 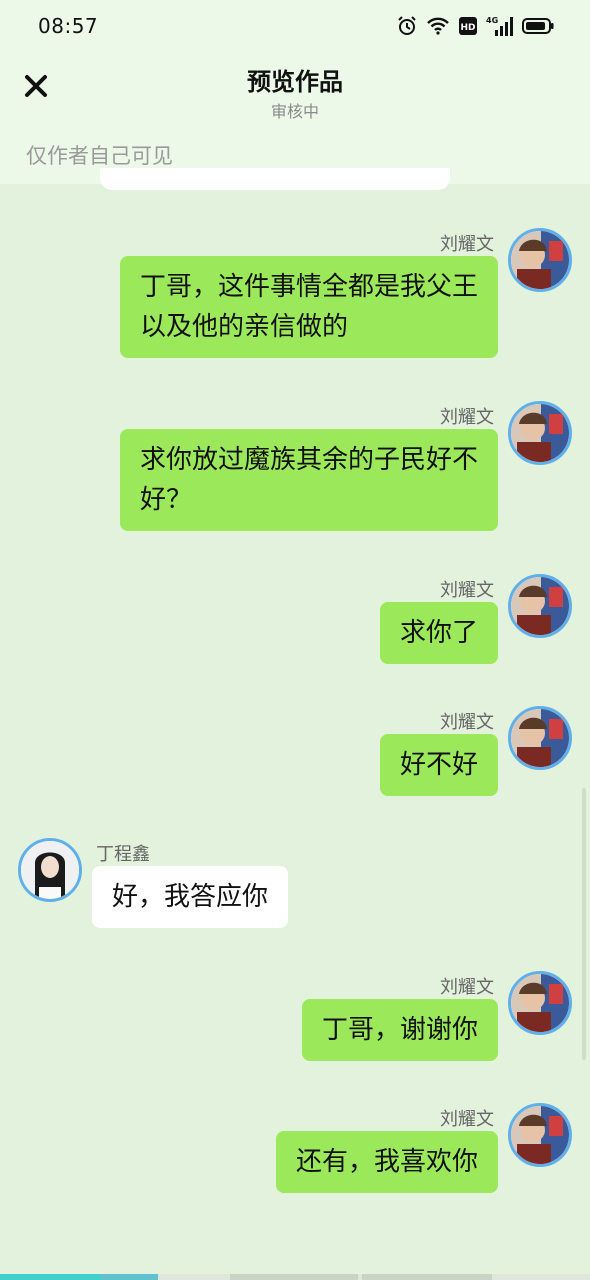 I want to click on message-bubble: 丁哥，谢谢你, so click(x=399, y=1030).